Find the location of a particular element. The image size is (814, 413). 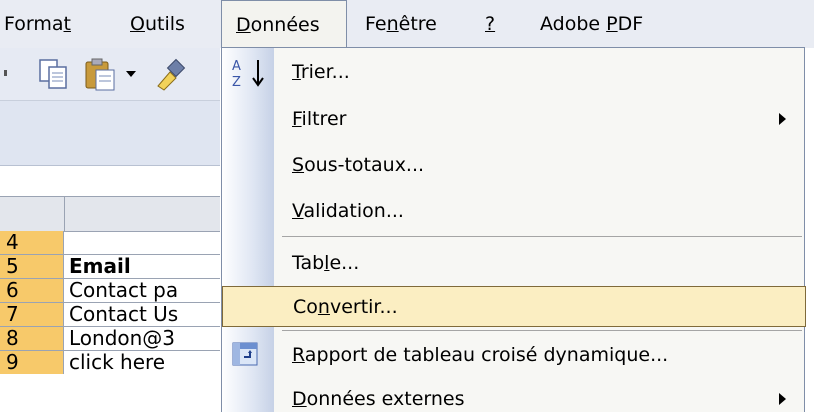

pivot-table-icon is located at coordinates (245, 356).